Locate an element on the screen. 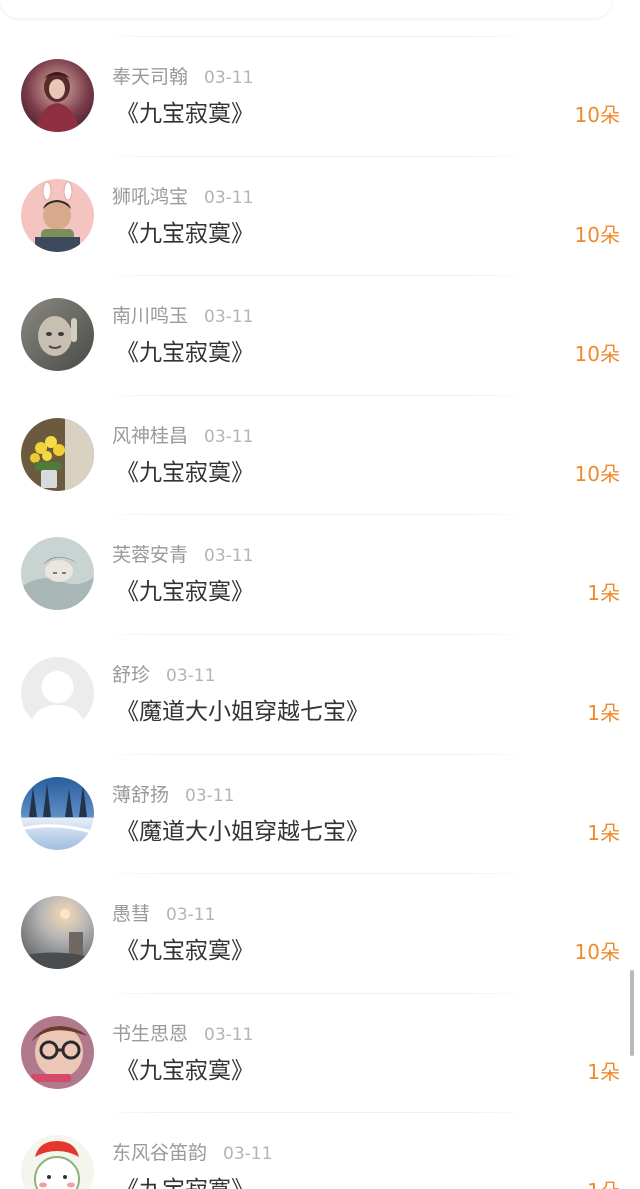 This screenshot has height=1189, width=640. user-name: 风神桂昌 is located at coordinates (150, 436).